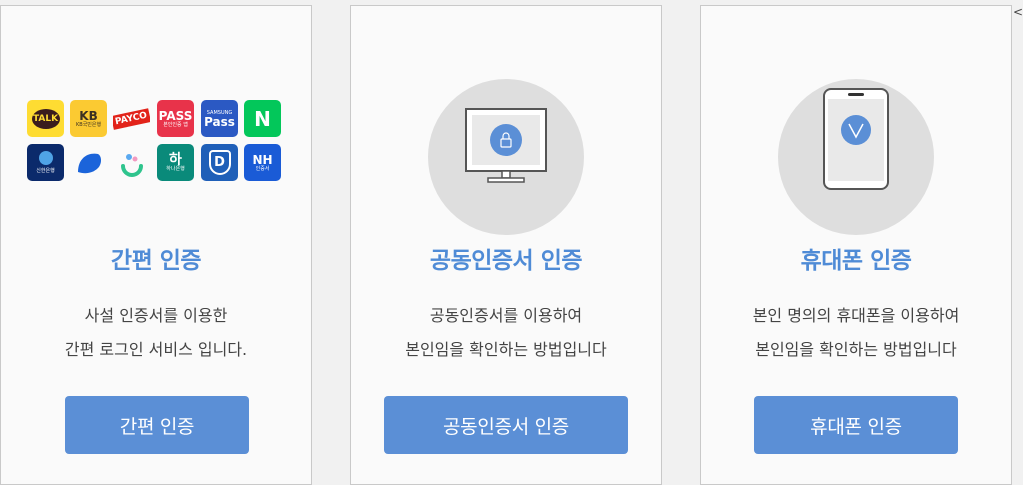 The height and width of the screenshot is (485, 1023). What do you see at coordinates (45, 158) in the screenshot?
I see `shinhan-logo-mark` at bounding box center [45, 158].